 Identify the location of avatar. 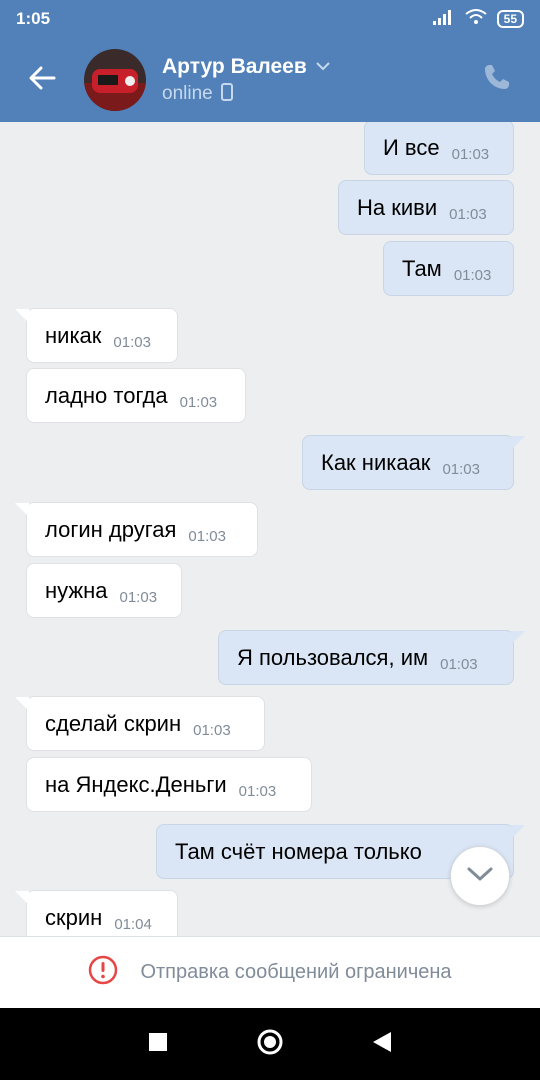
(115, 80).